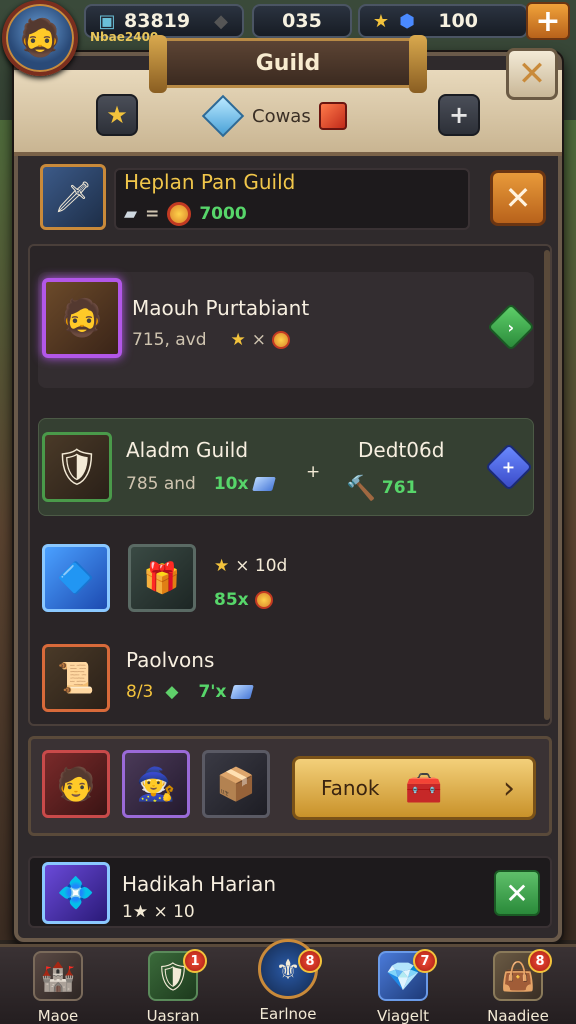 This screenshot has width=576, height=1024. Describe the element at coordinates (223, 214) in the screenshot. I see `guild-value: 7000` at that location.